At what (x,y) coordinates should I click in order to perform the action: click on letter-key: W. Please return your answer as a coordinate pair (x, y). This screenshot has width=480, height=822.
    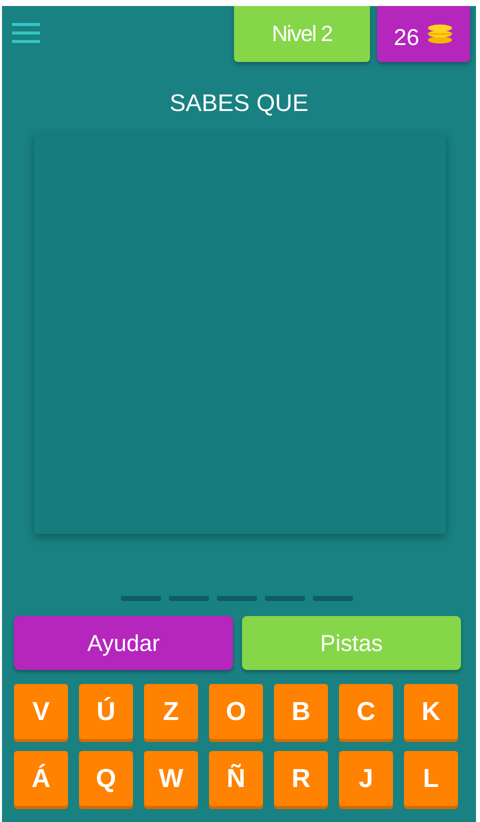
    Looking at the image, I should click on (171, 778).